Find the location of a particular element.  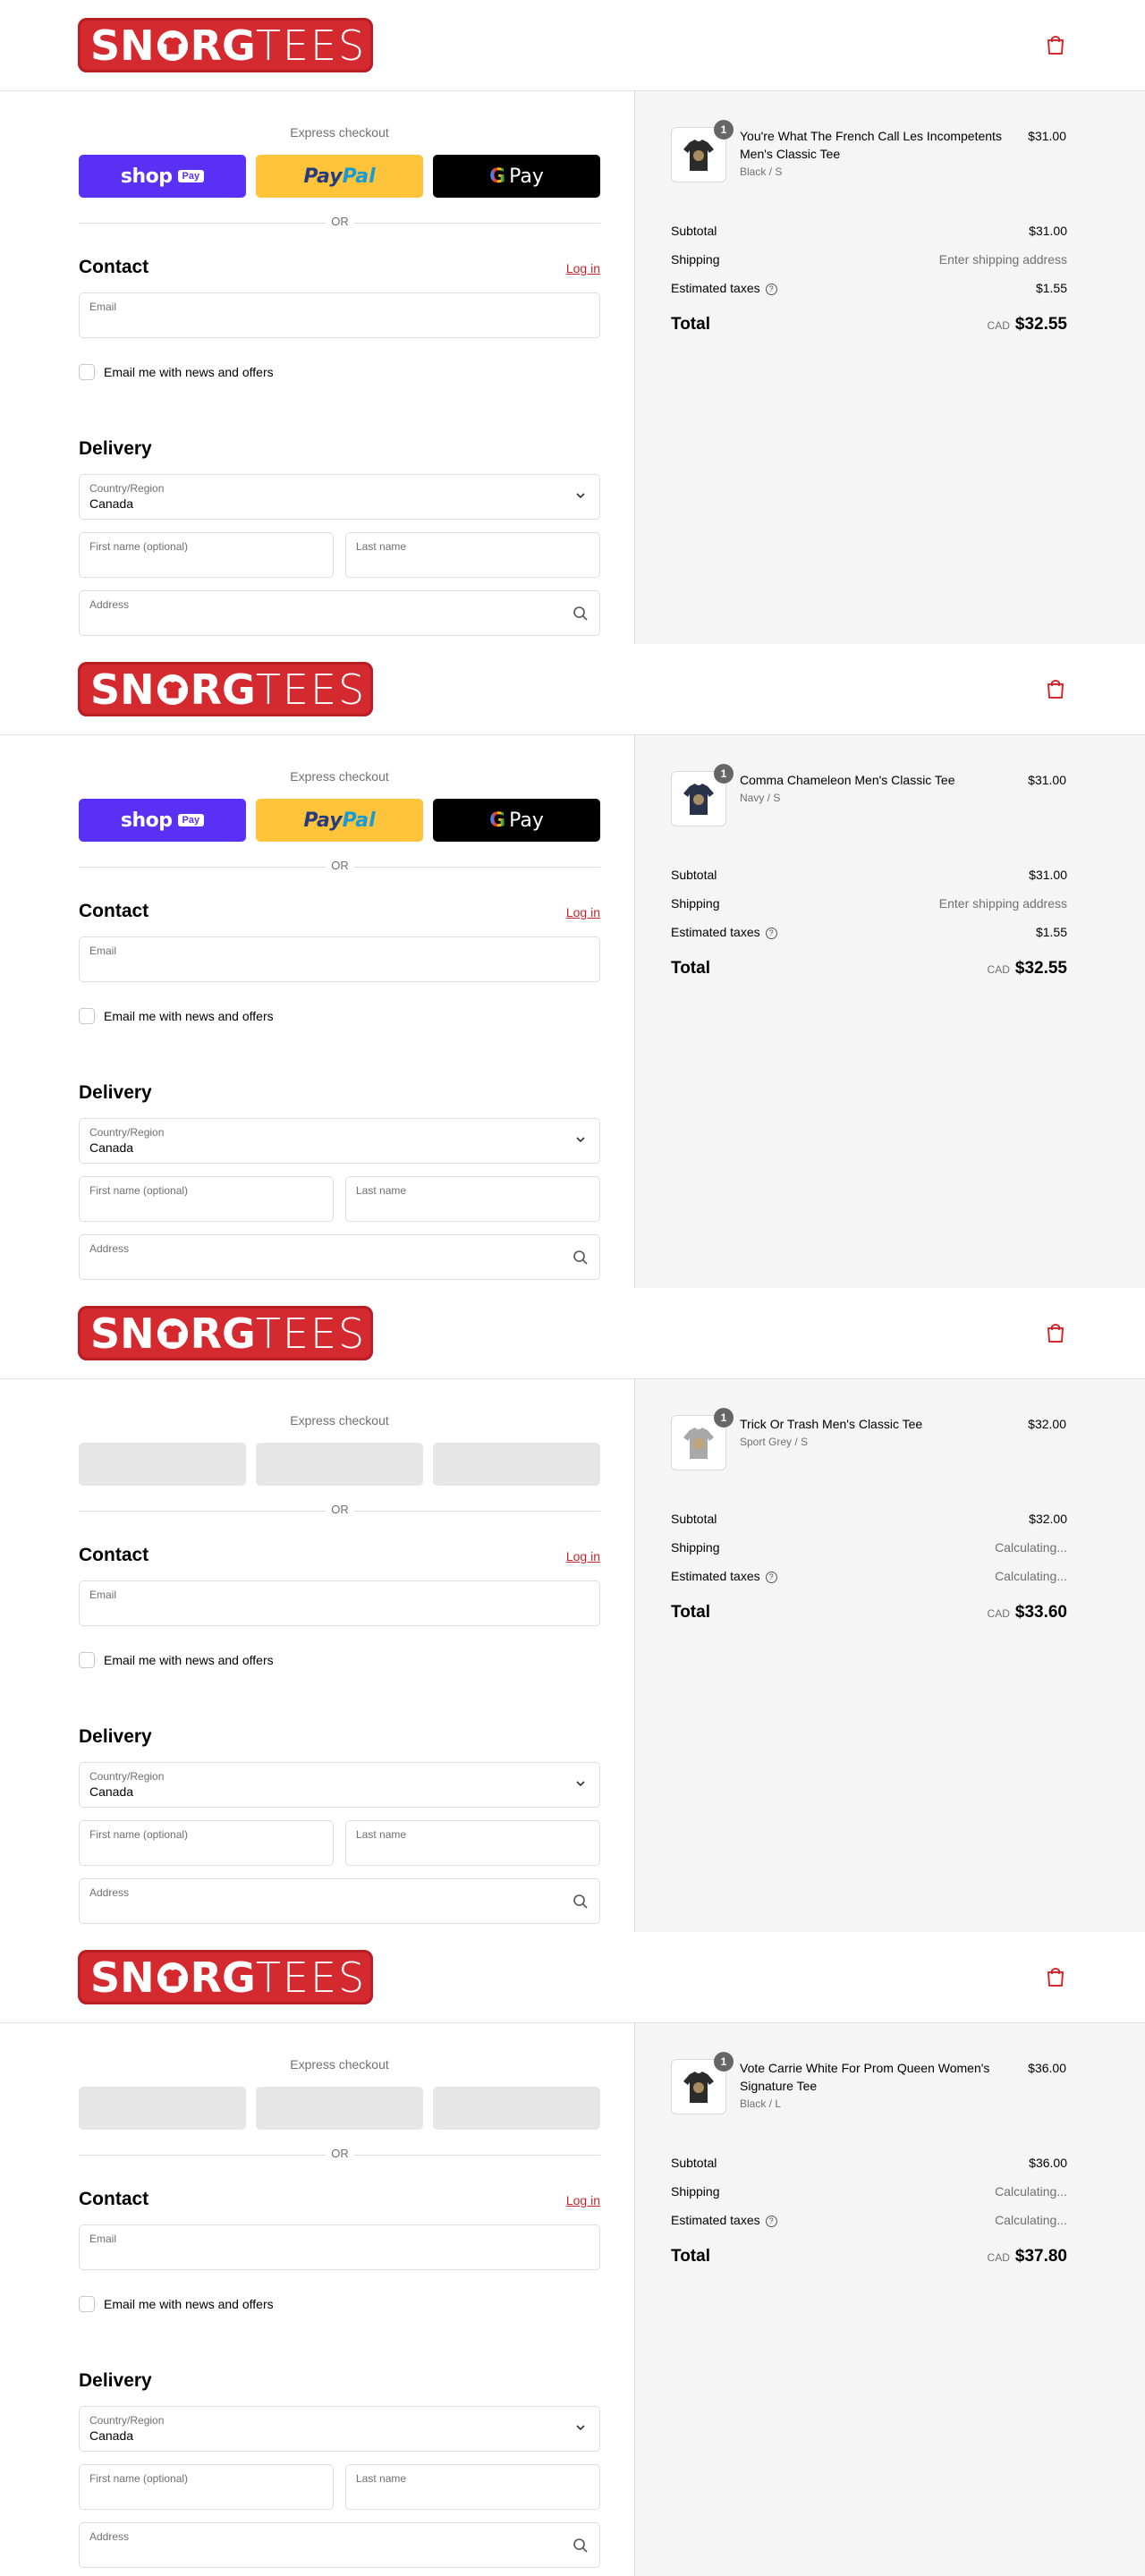

taxes-row: Estimated taxes? $1.55 is located at coordinates (869, 288).